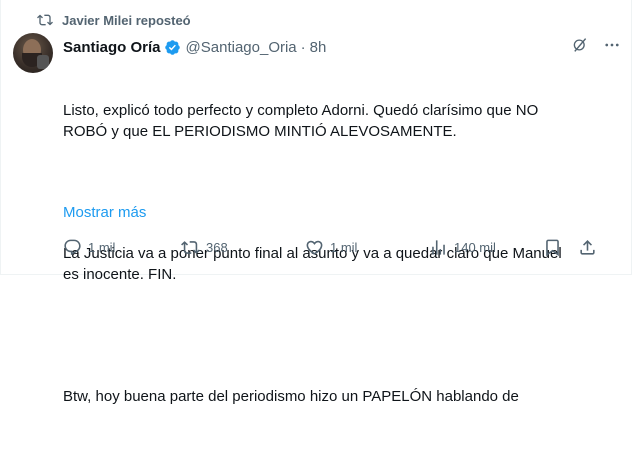 This screenshot has height=449, width=632. I want to click on like-button: 1 mil, so click(331, 247).